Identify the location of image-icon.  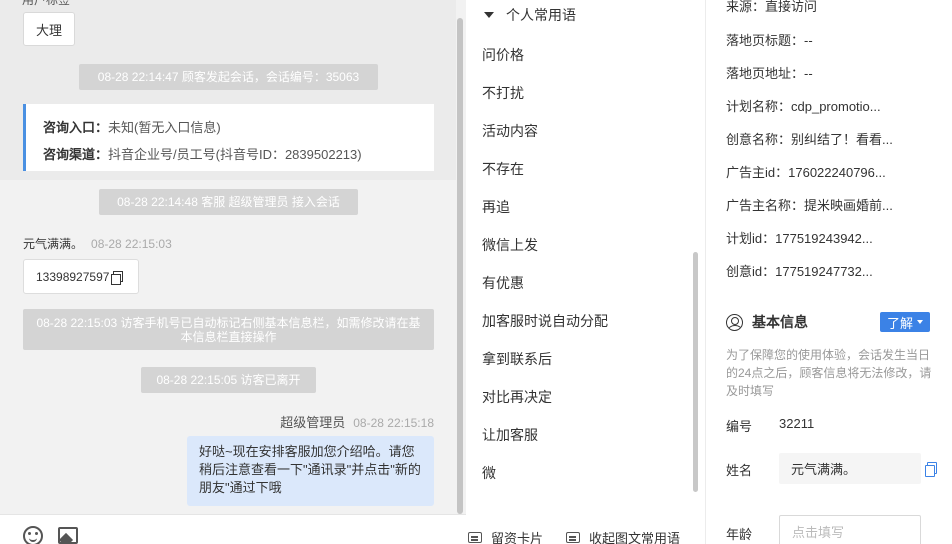
(68, 535).